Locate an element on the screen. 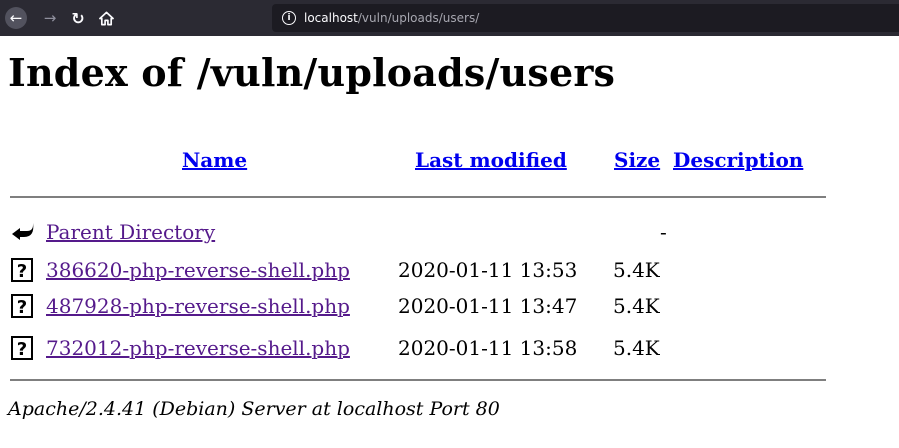  home-button is located at coordinates (106, 18).